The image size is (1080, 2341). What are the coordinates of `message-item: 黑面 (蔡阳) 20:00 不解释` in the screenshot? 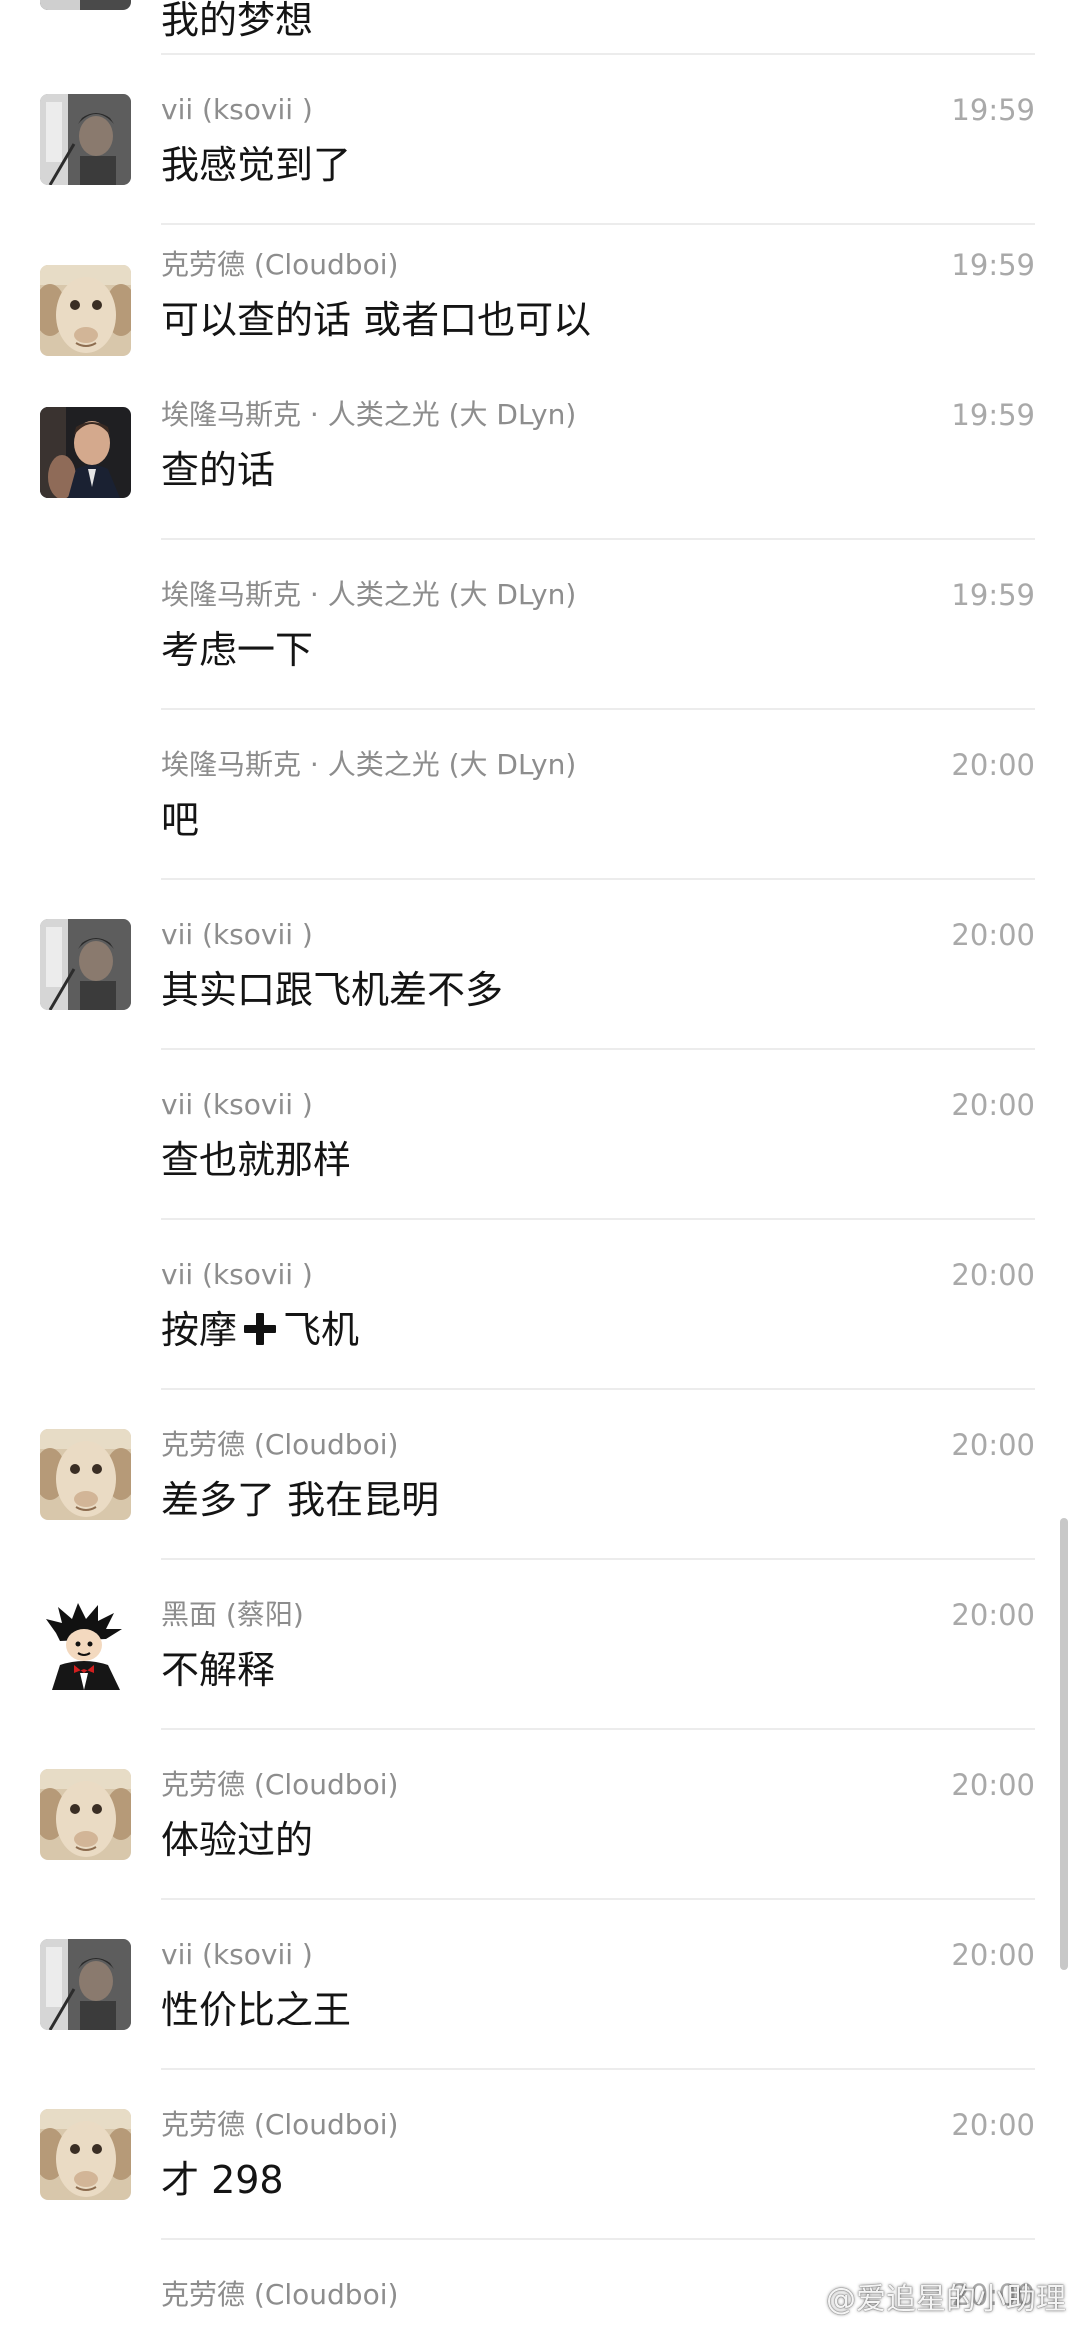 It's located at (540, 1645).